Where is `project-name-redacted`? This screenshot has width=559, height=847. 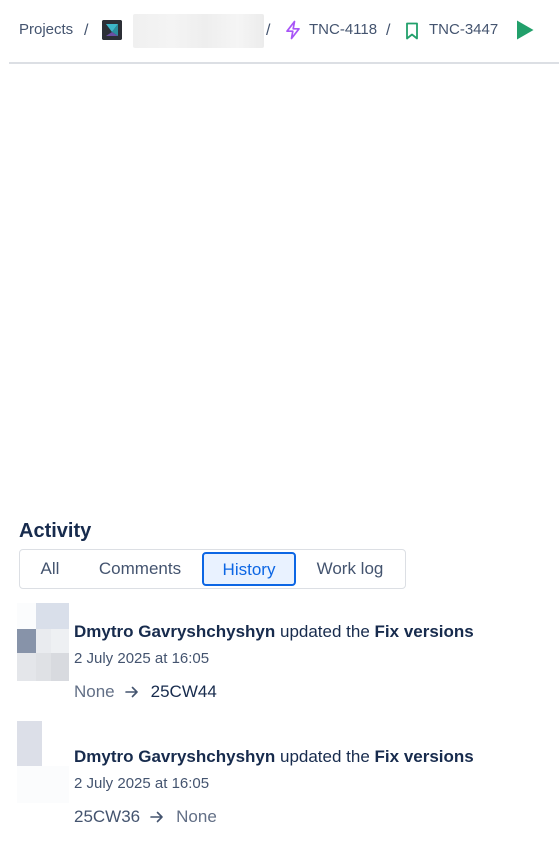 project-name-redacted is located at coordinates (198, 31).